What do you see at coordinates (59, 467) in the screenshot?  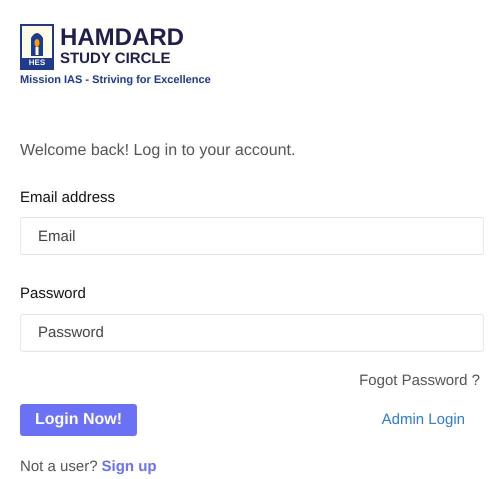 I see `signup-prompt: Not a user?` at bounding box center [59, 467].